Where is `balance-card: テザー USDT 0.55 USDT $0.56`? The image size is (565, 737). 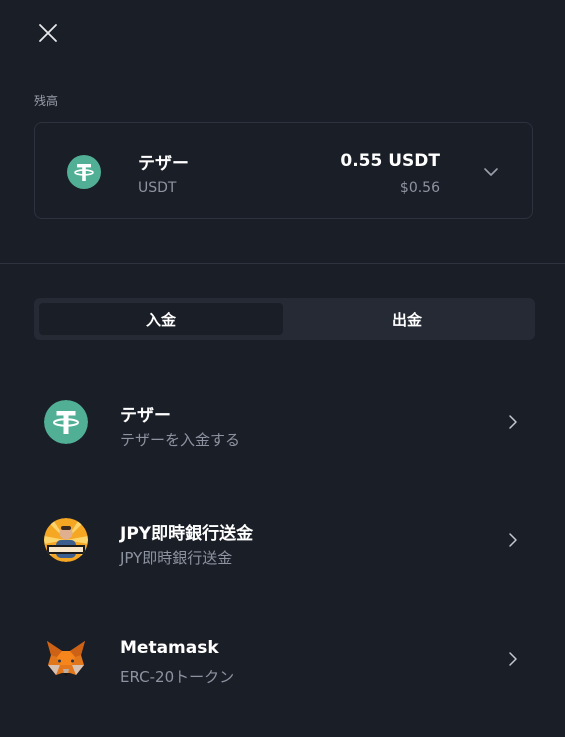 balance-card: テザー USDT 0.55 USDT $0.56 is located at coordinates (283, 170).